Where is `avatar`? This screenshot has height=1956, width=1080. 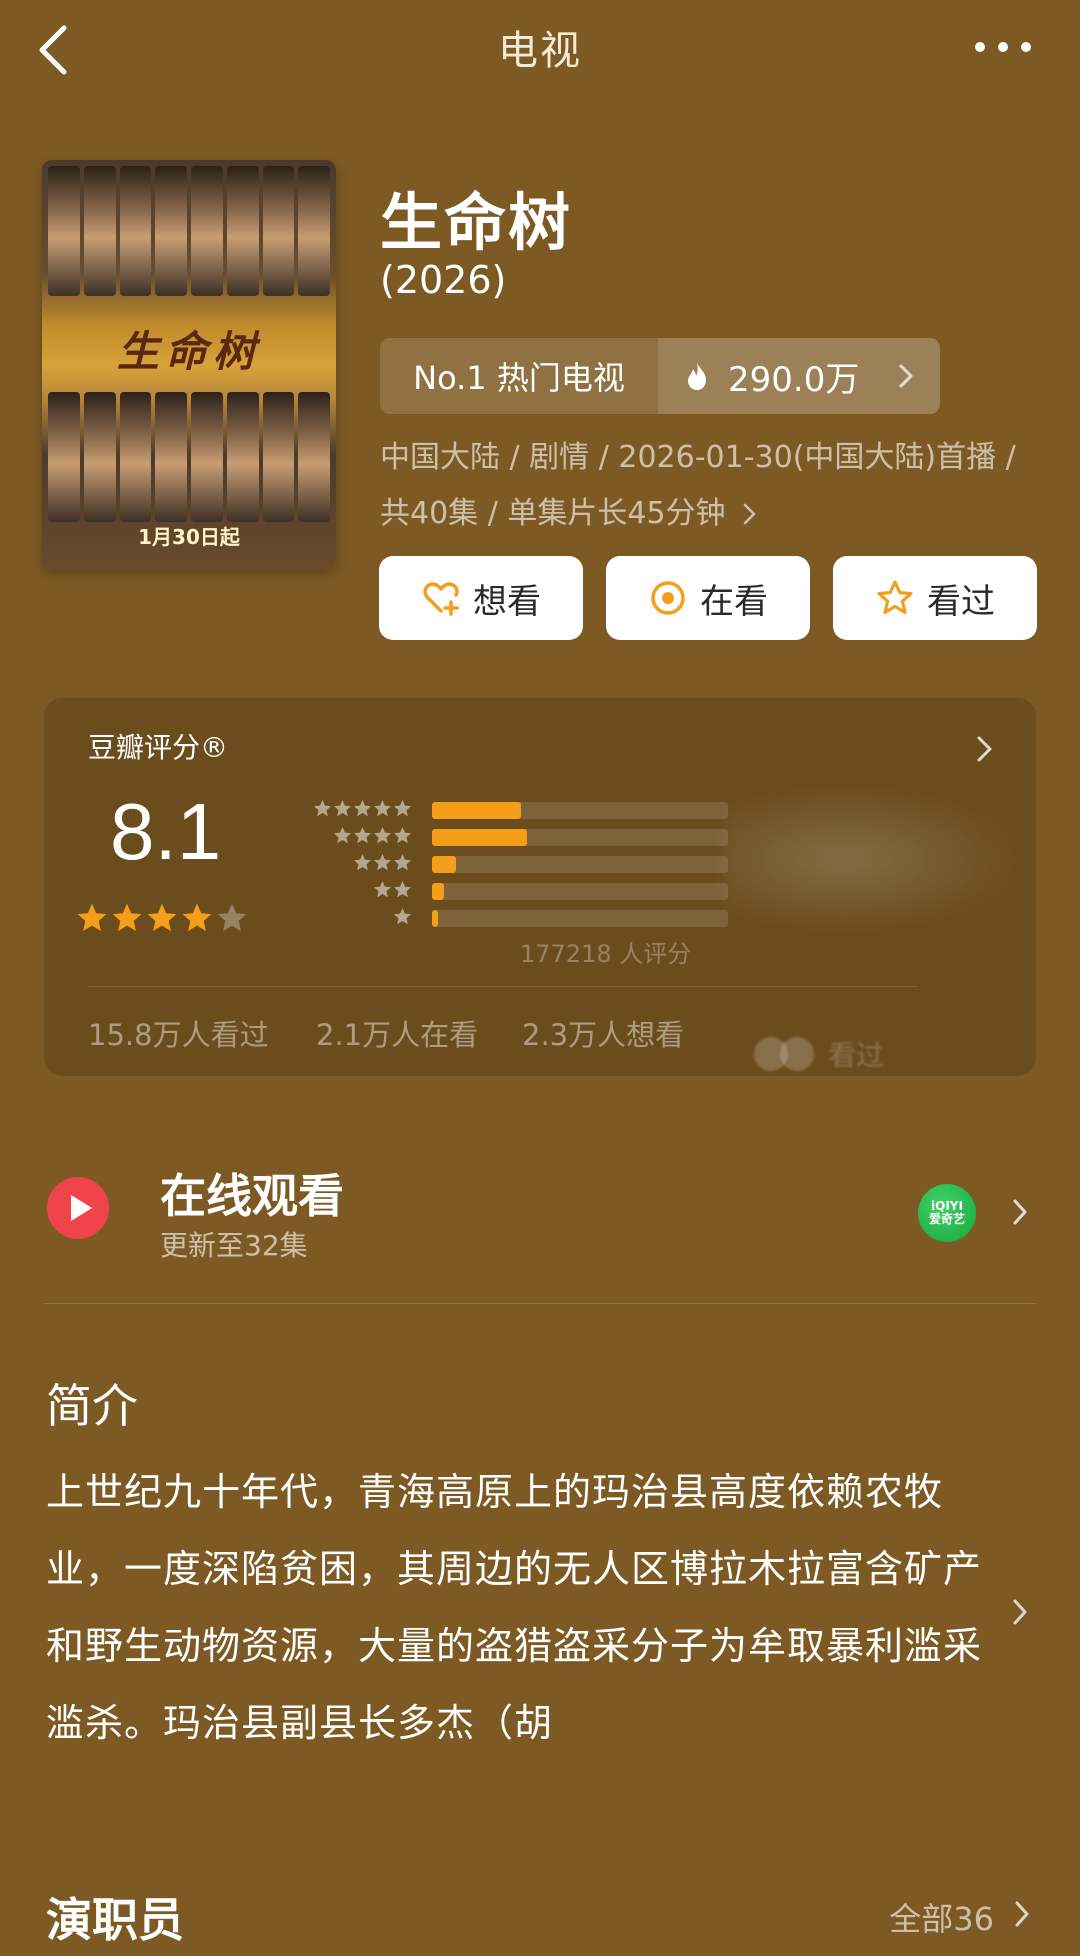 avatar is located at coordinates (797, 1054).